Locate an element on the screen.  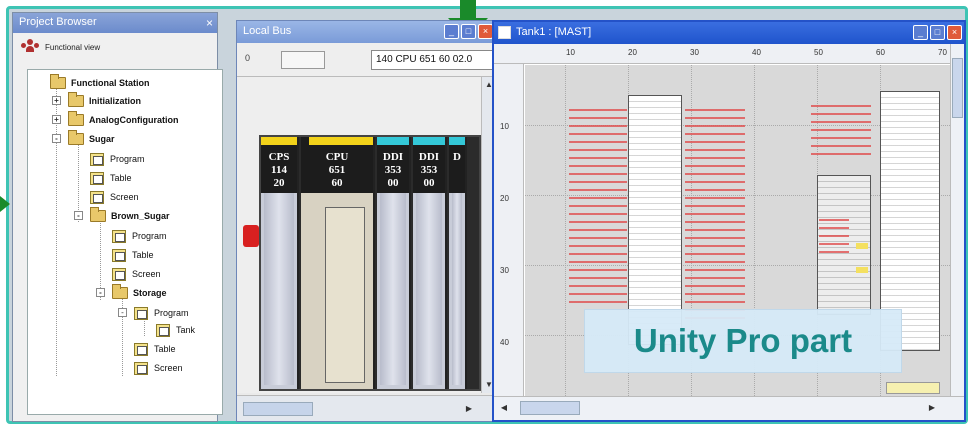
module-label: CPS is located at coordinates (279, 157).